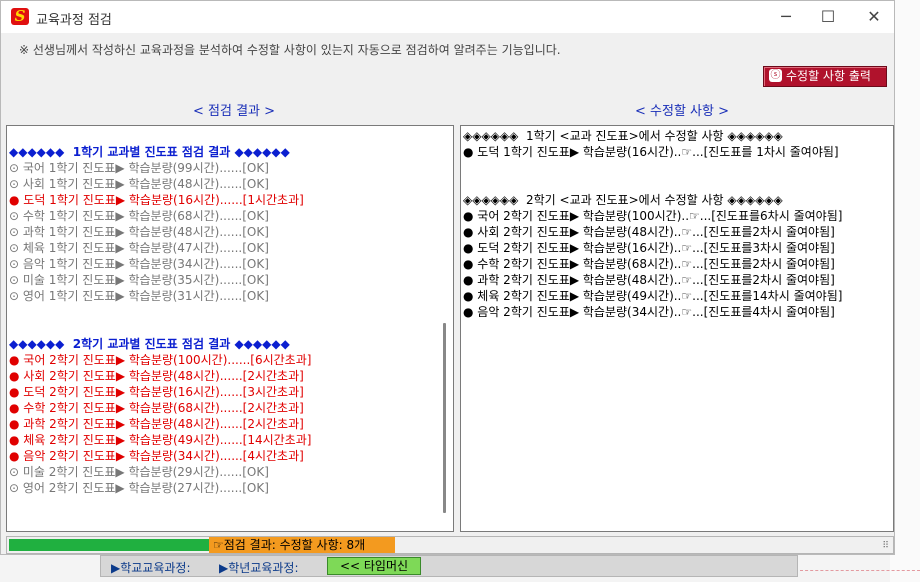 This screenshot has width=920, height=582. I want to click on fix-item-line: ◈◈◈◈◈◈ 2학기 <교과 진도표>에서 수정할 사항 ◈◈◈◈◈◈, so click(623, 200).